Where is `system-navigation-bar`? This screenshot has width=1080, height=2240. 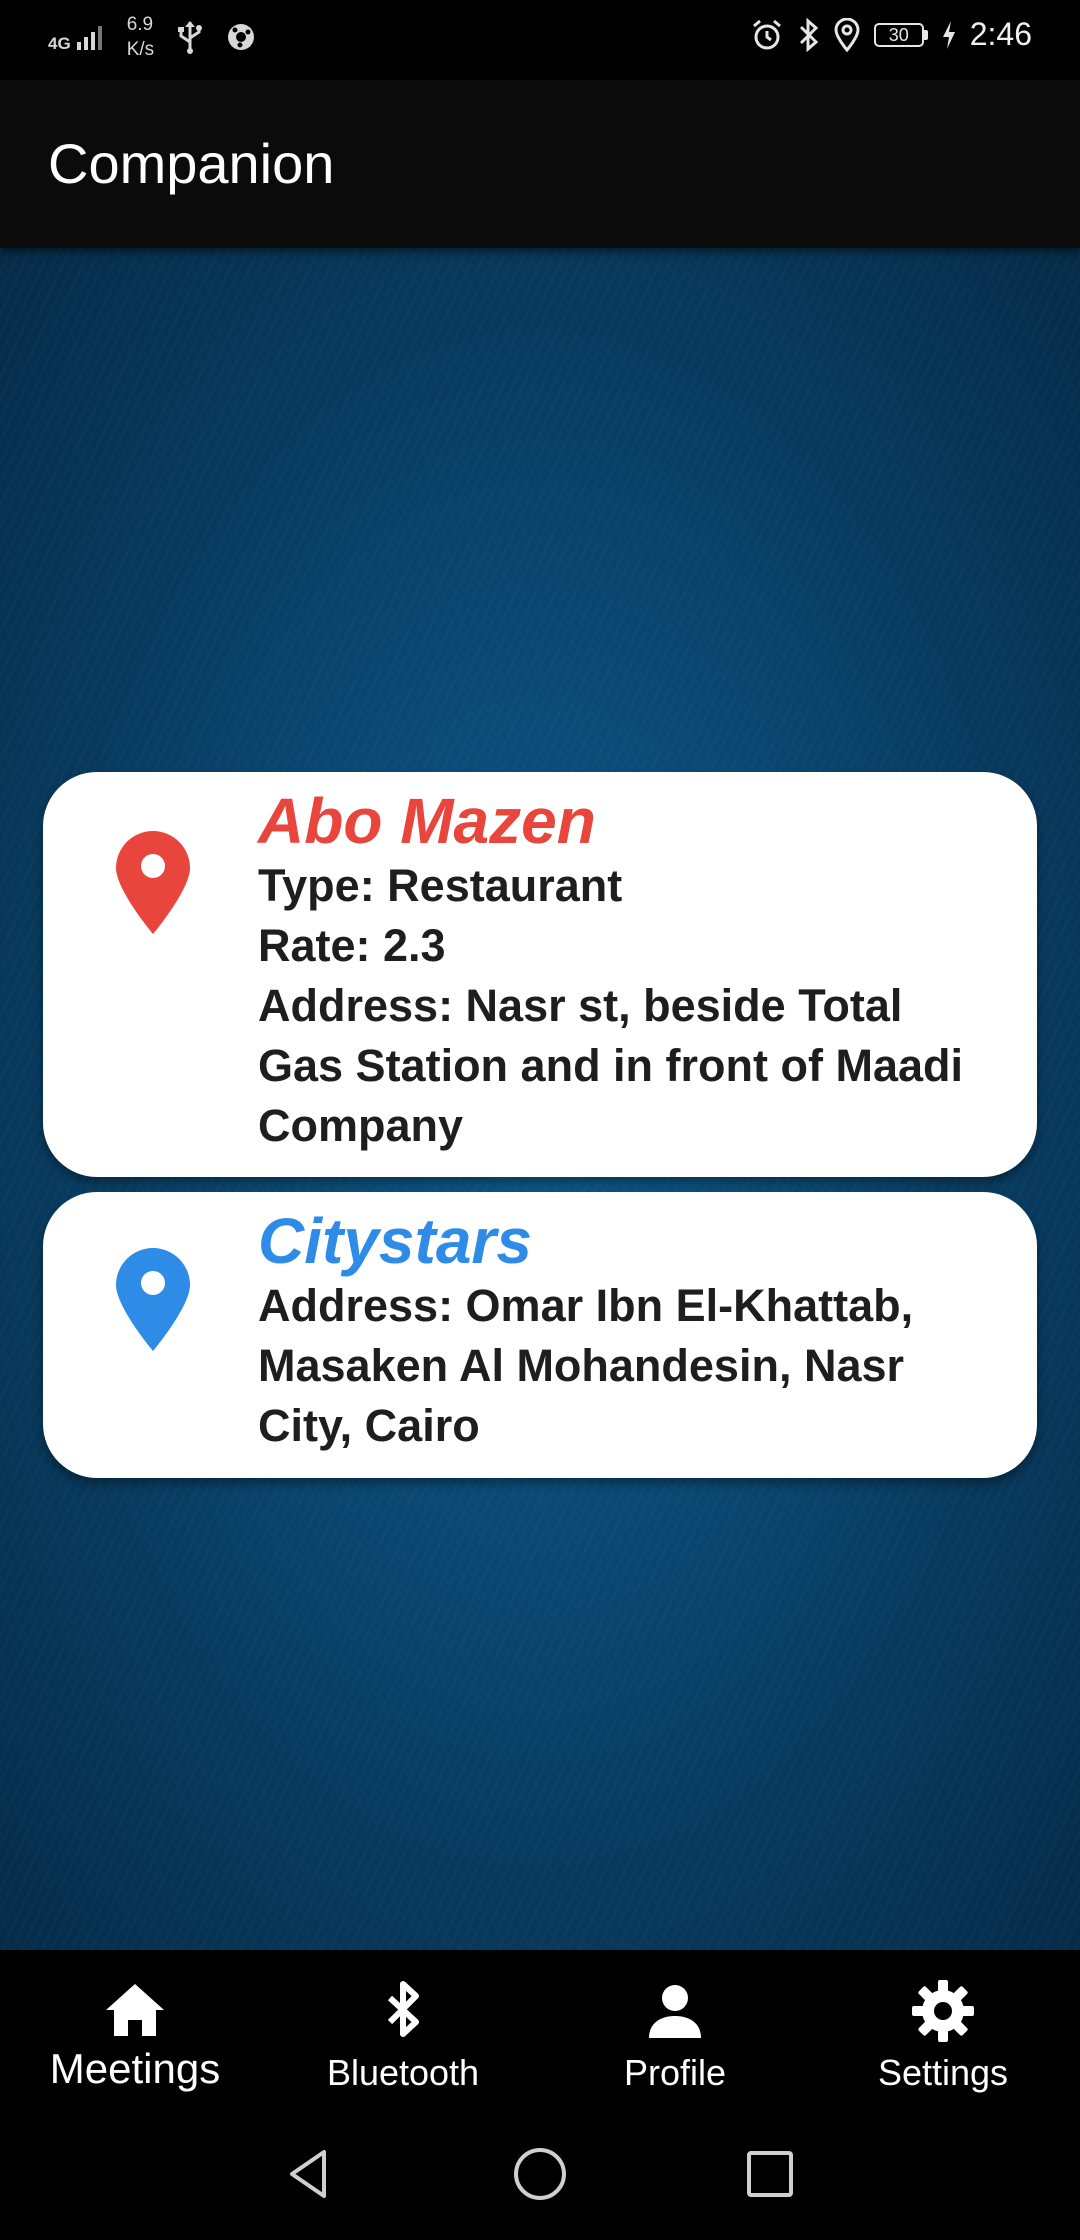
system-navigation-bar is located at coordinates (540, 2181).